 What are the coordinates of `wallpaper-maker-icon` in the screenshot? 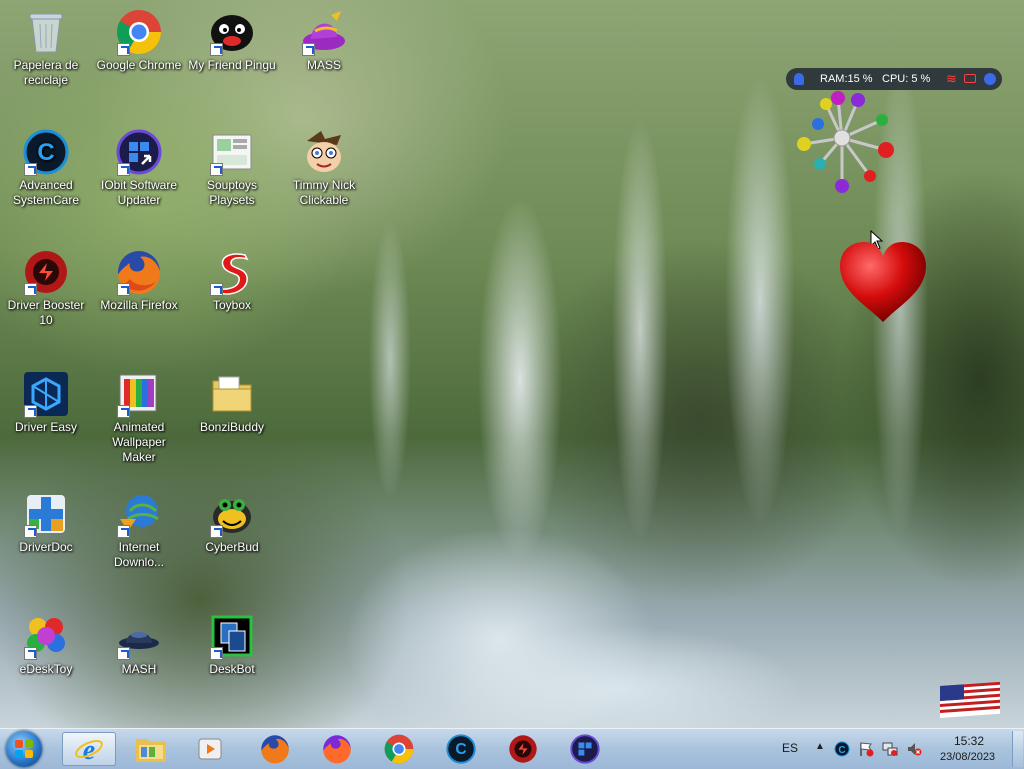 It's located at (139, 394).